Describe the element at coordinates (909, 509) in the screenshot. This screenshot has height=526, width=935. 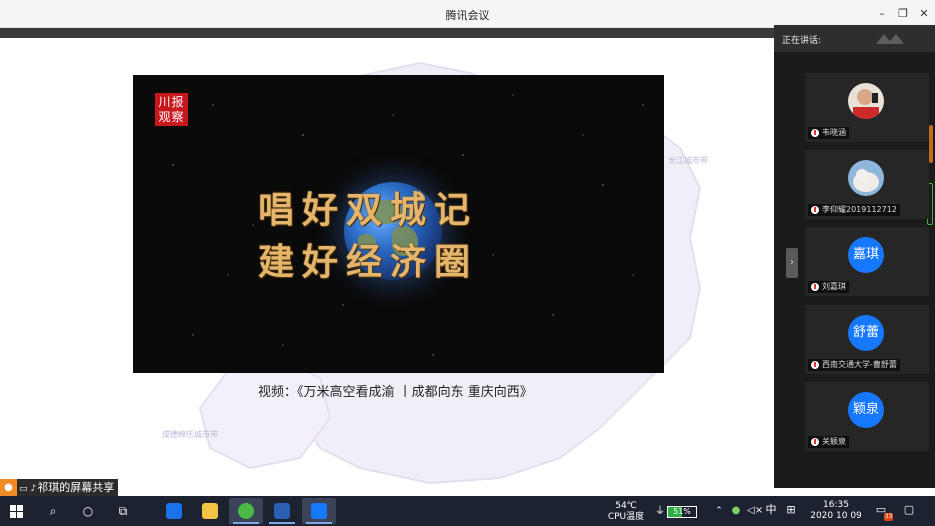
I see `desktop-icon: ▢` at that location.